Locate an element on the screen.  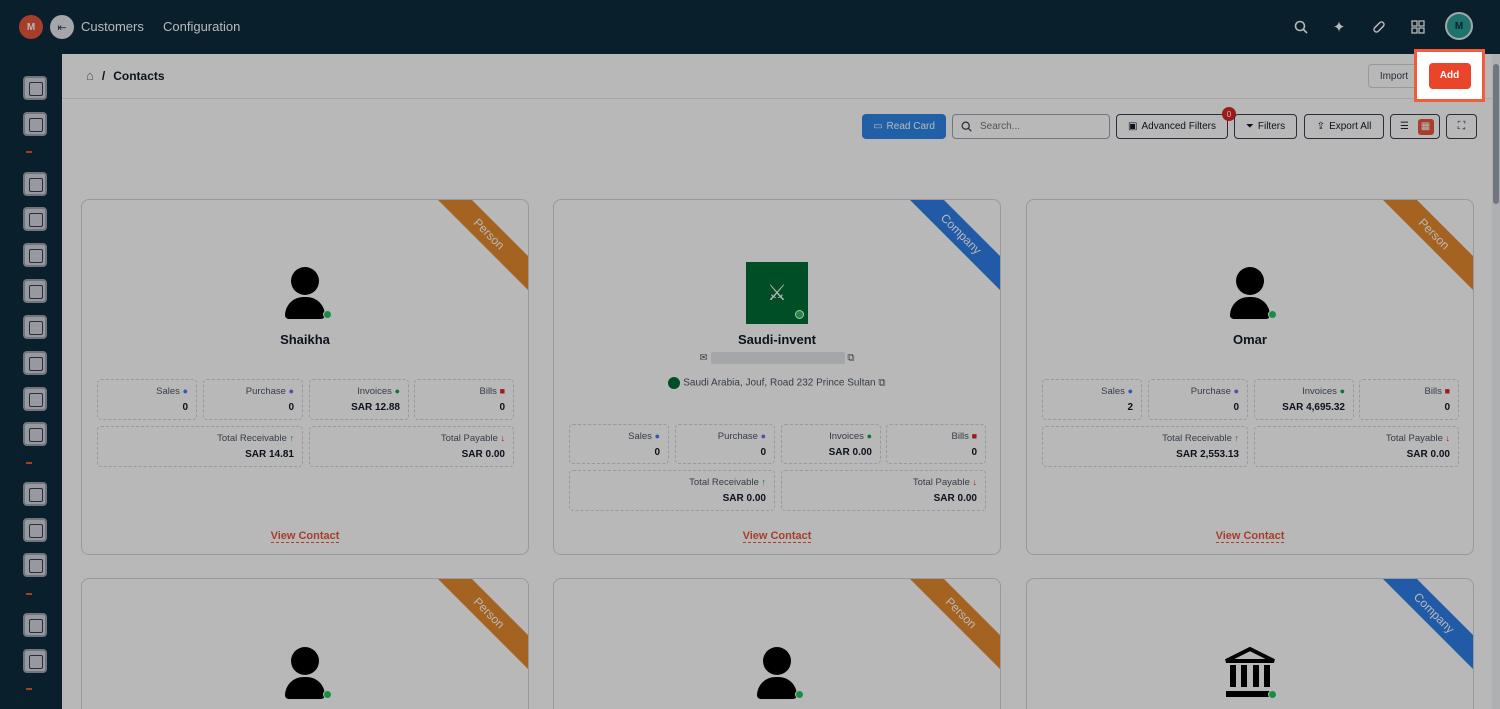
home-icon: ⌂ is located at coordinates (90, 75).